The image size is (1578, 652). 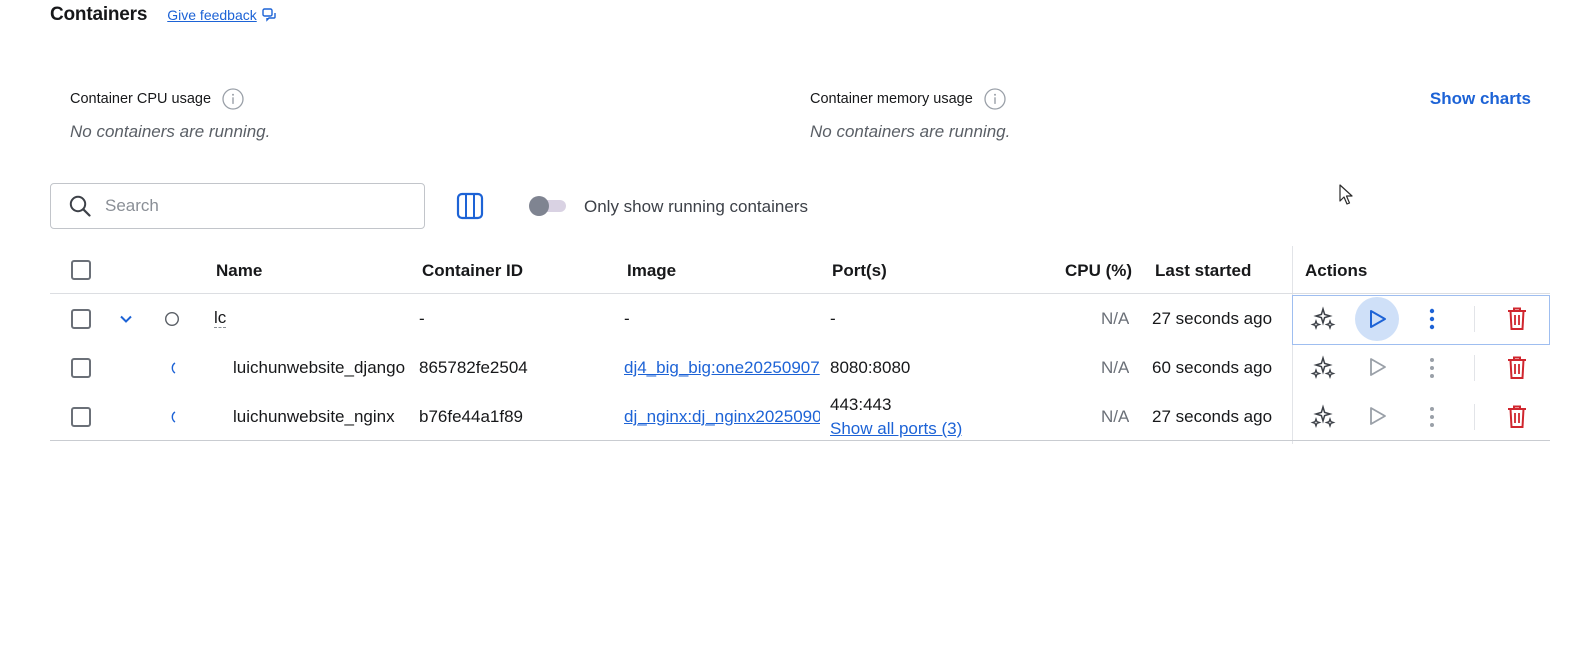 What do you see at coordinates (99, 14) in the screenshot?
I see `page-title: Containers` at bounding box center [99, 14].